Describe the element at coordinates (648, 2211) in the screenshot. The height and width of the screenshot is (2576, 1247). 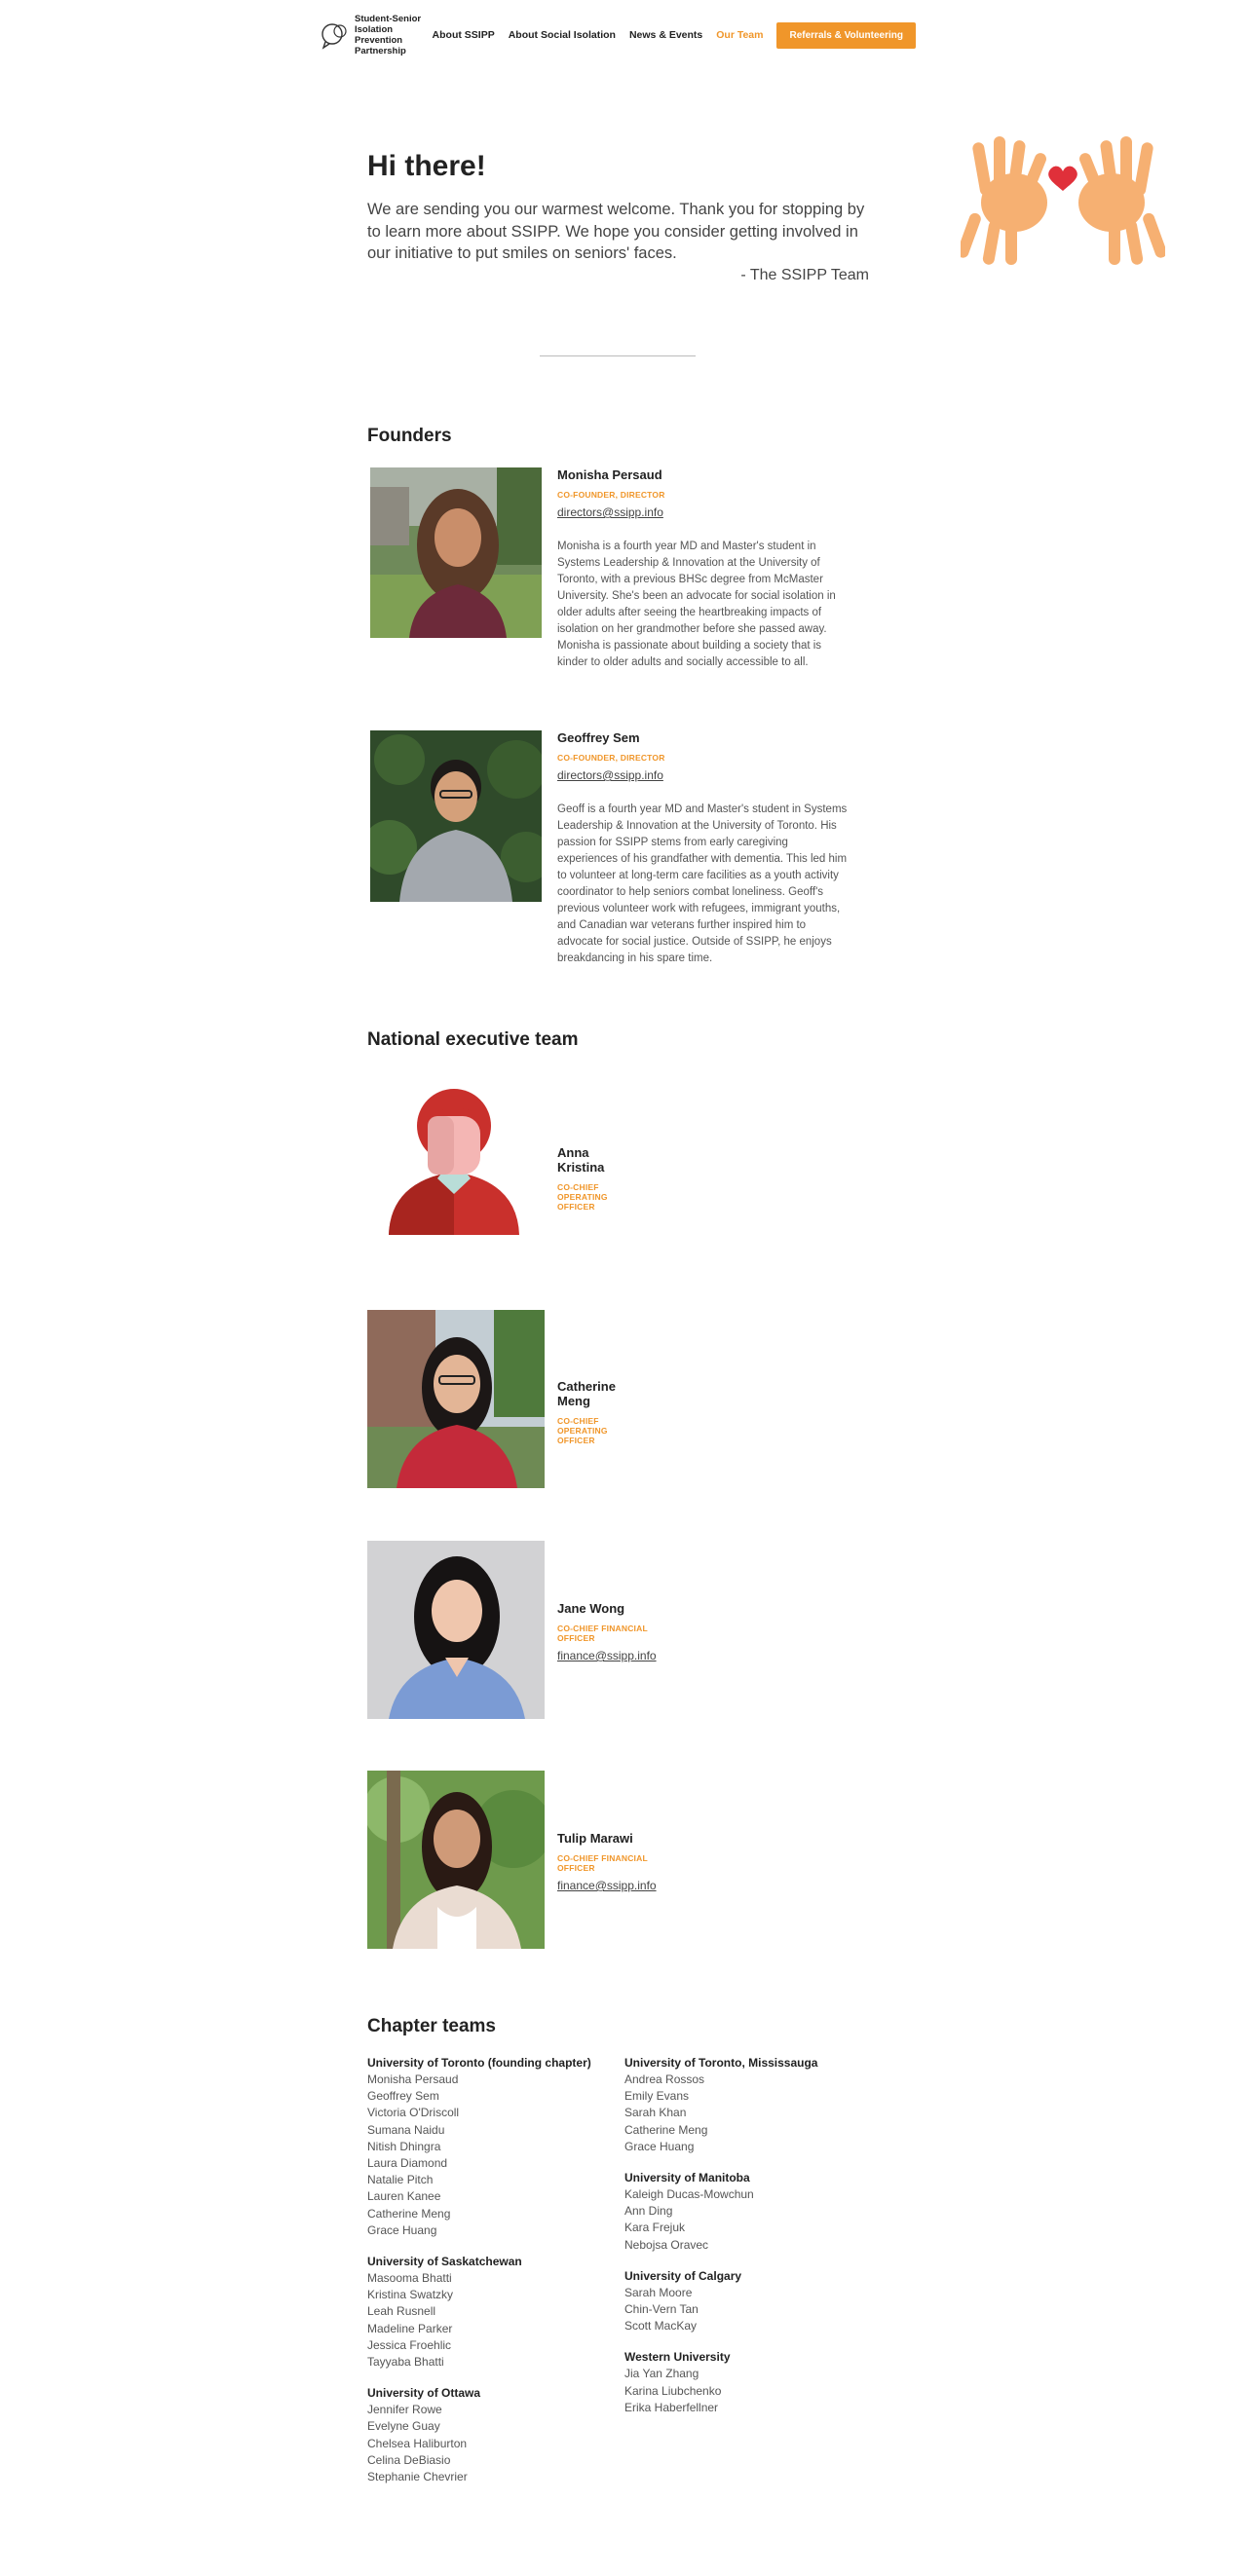
I see `chapter-member: Ann Ding` at that location.